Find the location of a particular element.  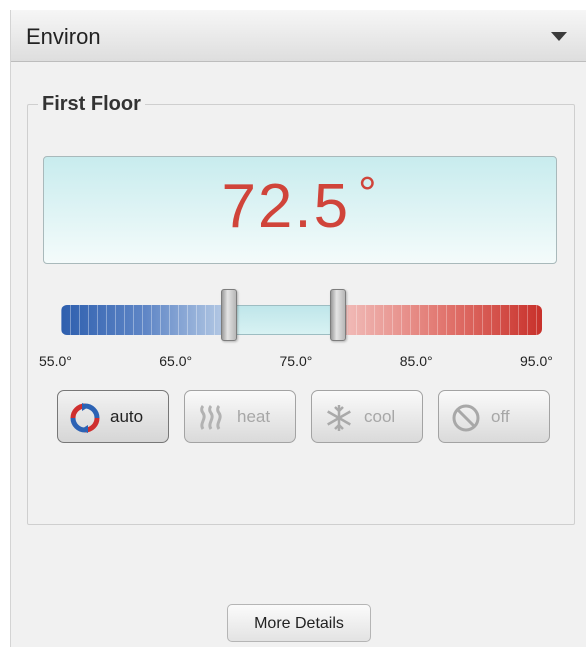

temperature-value: 72.5 is located at coordinates (286, 206).